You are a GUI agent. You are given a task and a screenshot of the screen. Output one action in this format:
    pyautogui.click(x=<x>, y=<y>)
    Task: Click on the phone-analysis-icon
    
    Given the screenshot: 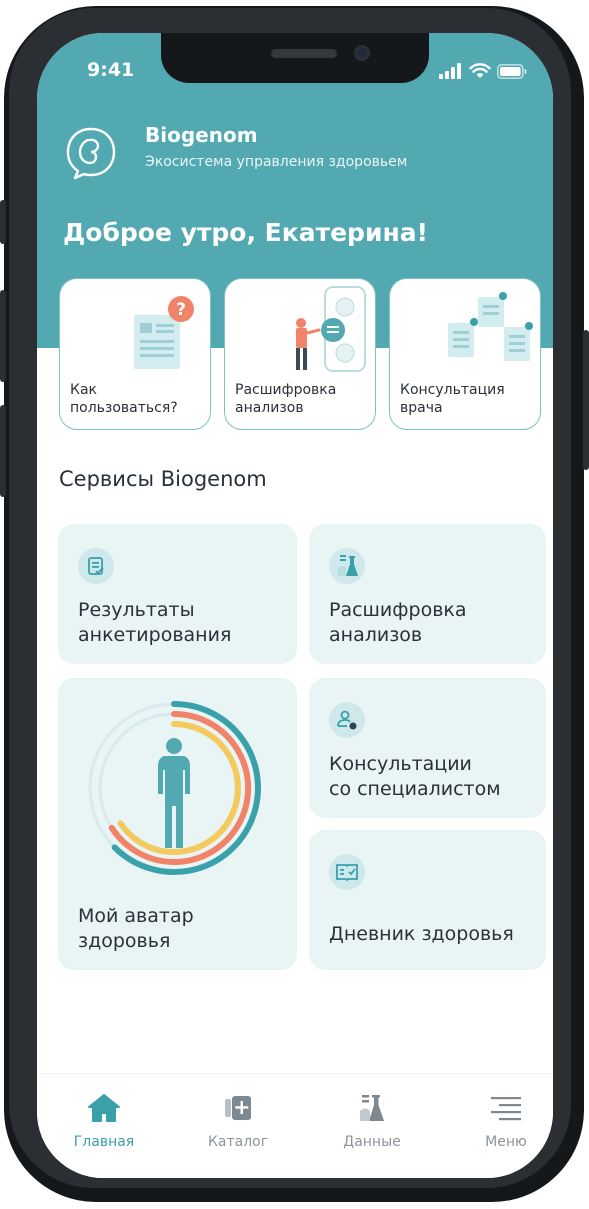 What is the action you would take?
    pyautogui.click(x=331, y=329)
    